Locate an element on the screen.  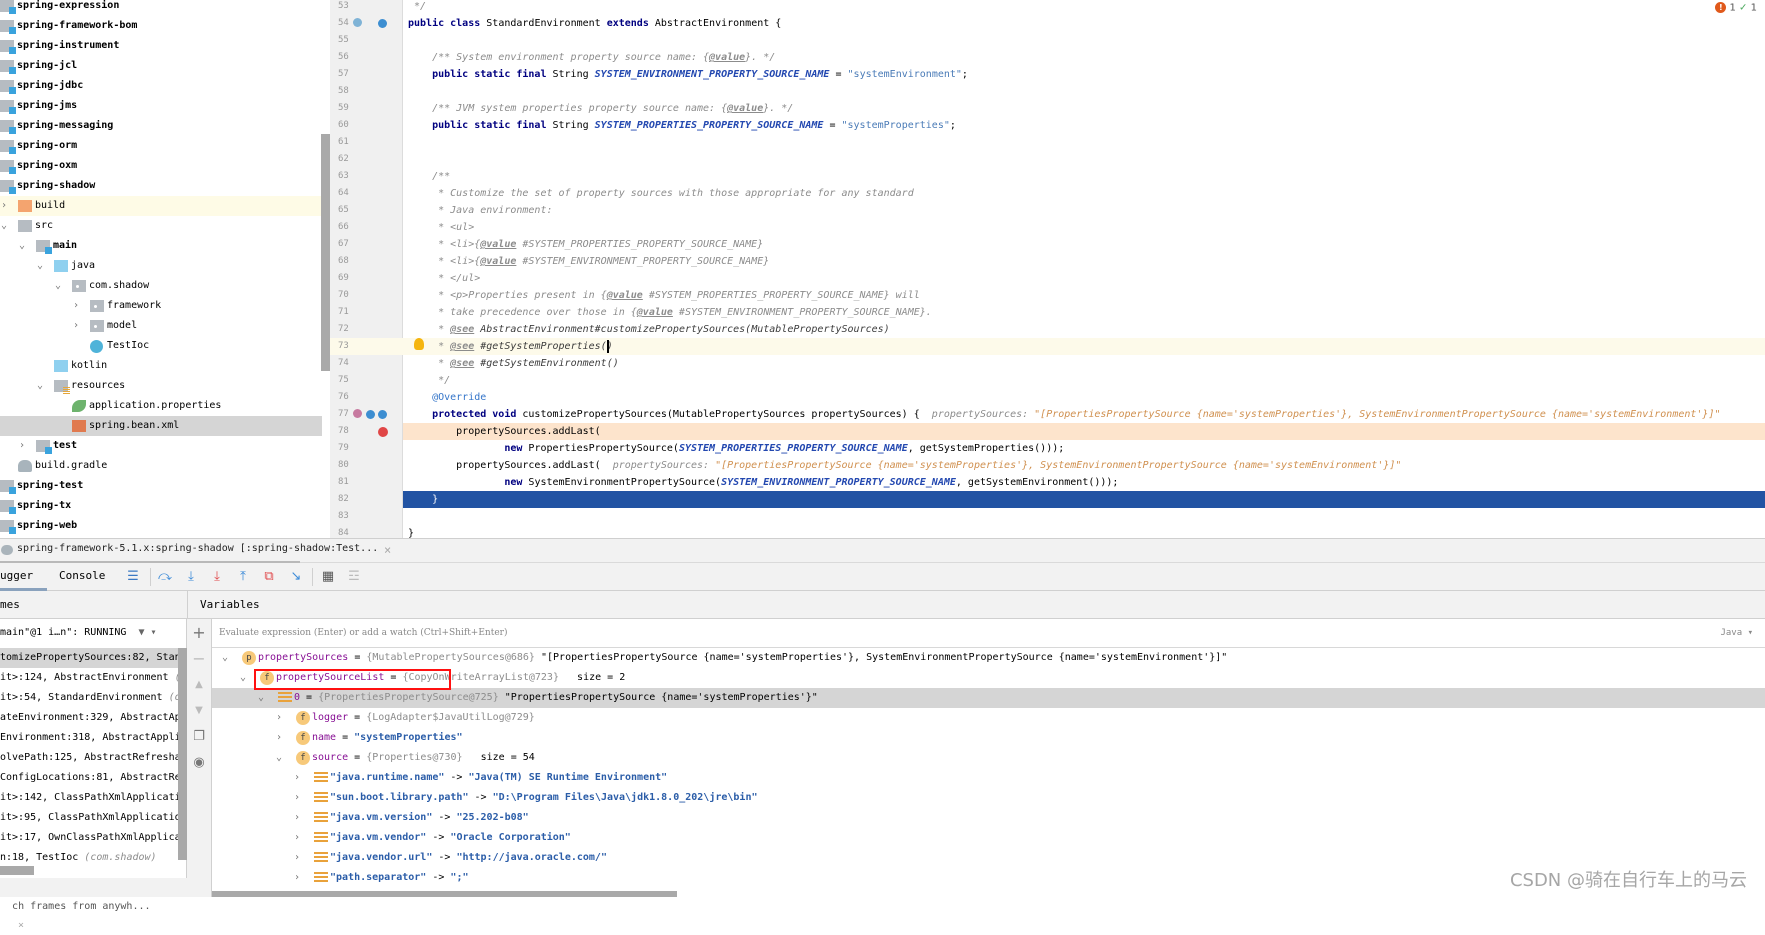
tree-item: TestIoc is located at coordinates (161, 346).